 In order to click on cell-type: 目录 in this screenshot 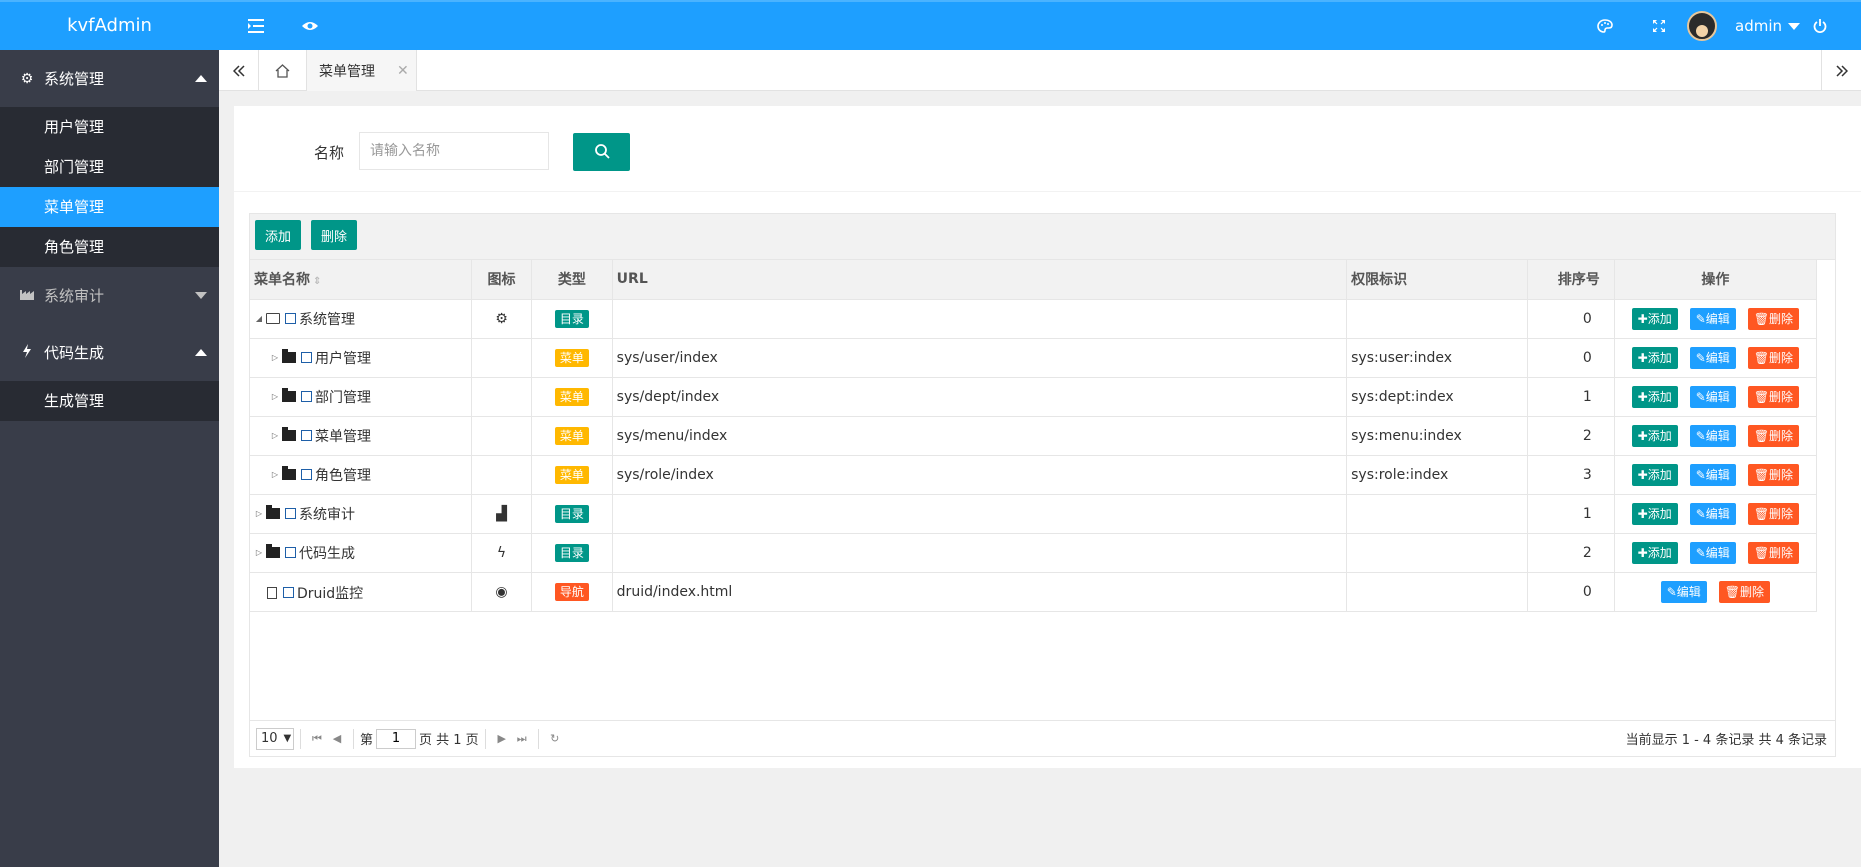, I will do `click(572, 553)`.